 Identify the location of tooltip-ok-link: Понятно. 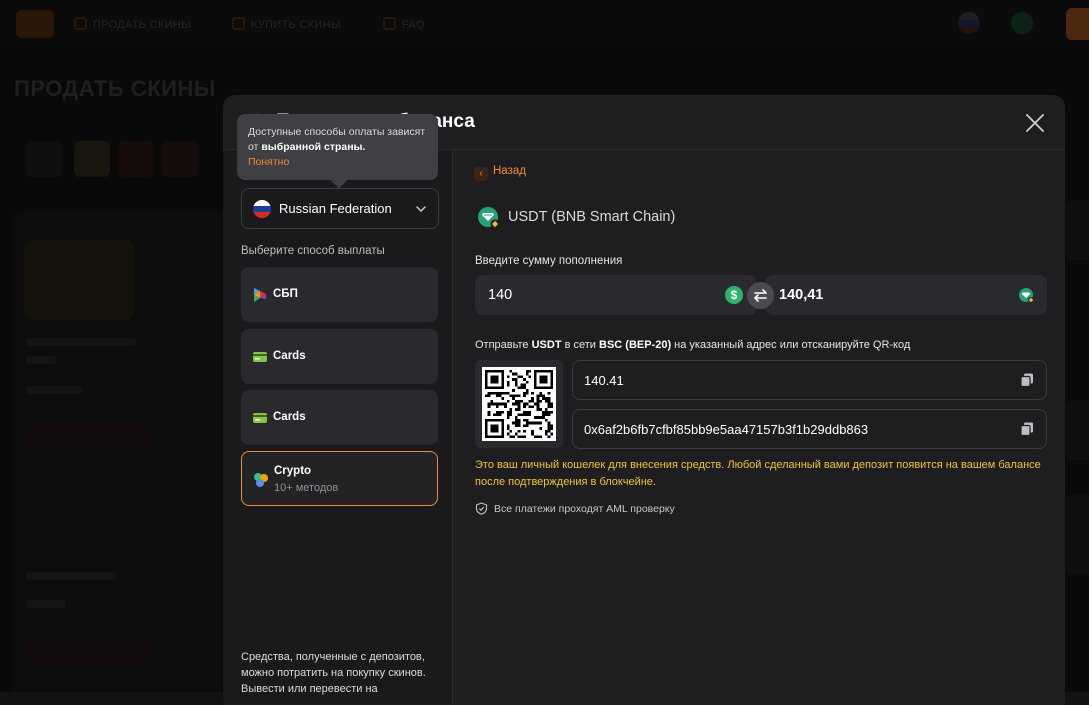
(268, 162).